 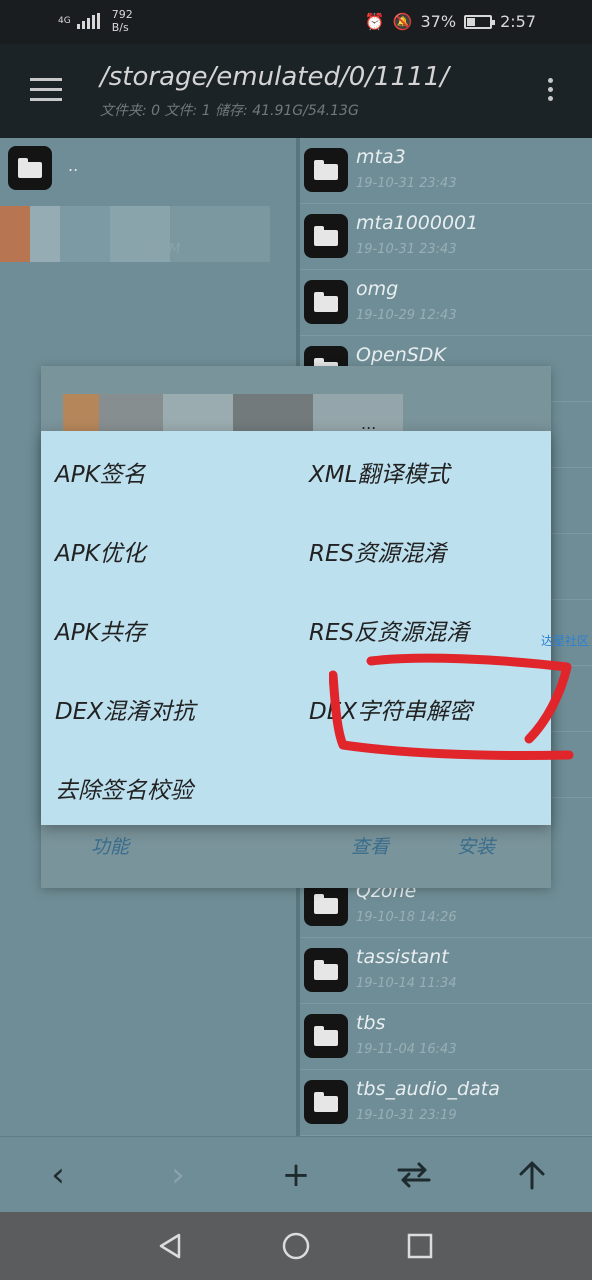 What do you see at coordinates (377, 551) in the screenshot?
I see `menu-item-res-obfuscate: RES资源混淆` at bounding box center [377, 551].